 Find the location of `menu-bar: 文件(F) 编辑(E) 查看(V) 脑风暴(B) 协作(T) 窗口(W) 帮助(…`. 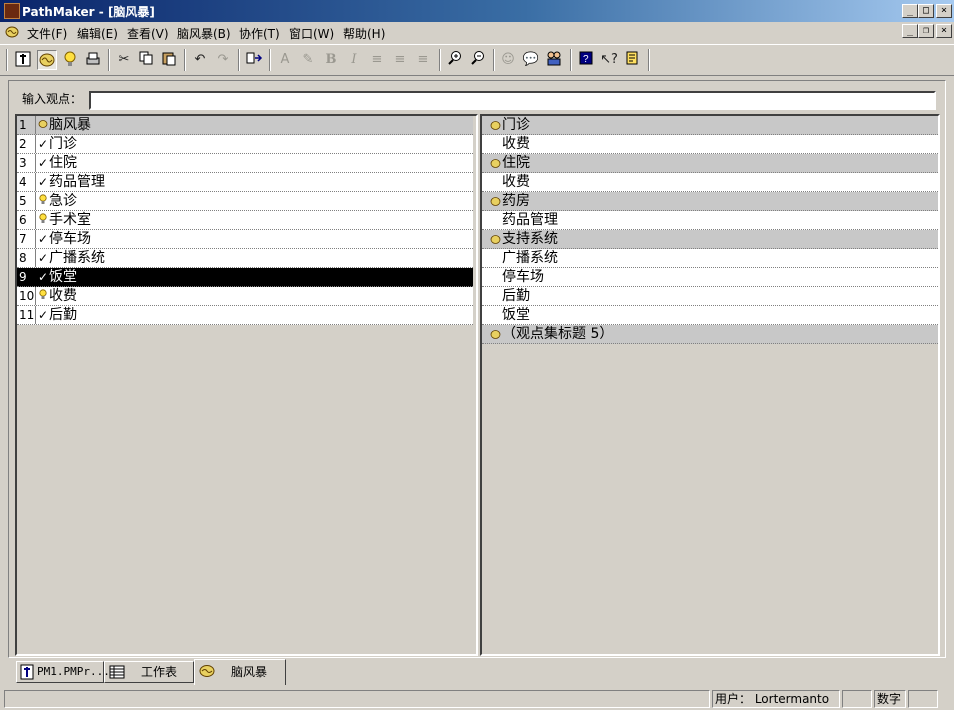

menu-bar: 文件(F) 编辑(E) 查看(V) 脑风暴(B) 协作(T) 窗口(W) 帮助(… is located at coordinates (477, 32).